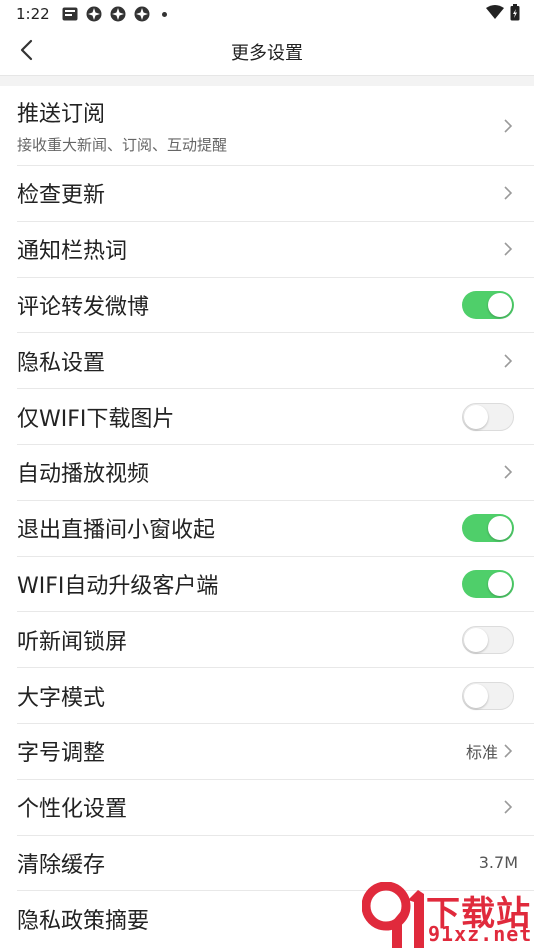  Describe the element at coordinates (267, 81) in the screenshot. I see `section-gap` at that location.